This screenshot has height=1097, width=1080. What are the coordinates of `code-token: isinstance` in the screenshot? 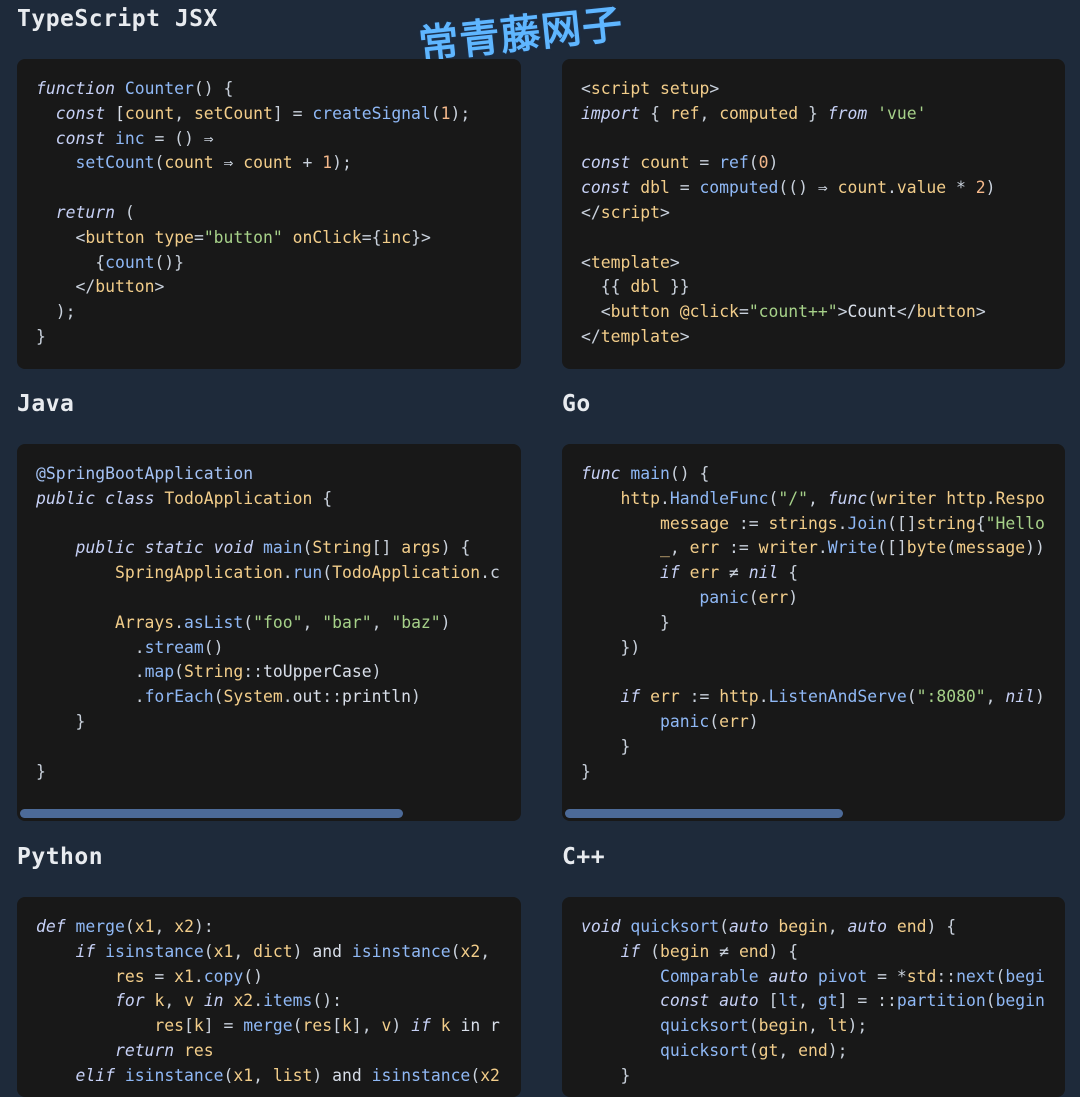 It's located at (401, 951).